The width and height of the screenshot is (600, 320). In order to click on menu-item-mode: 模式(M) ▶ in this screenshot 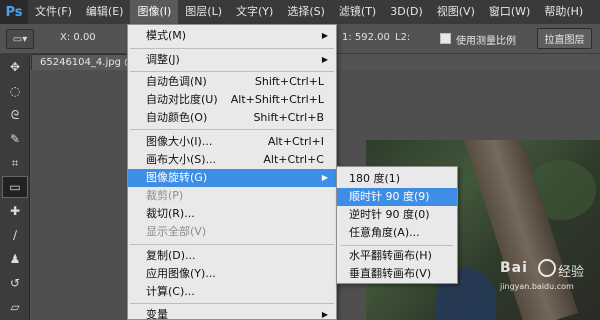, I will do `click(232, 36)`.